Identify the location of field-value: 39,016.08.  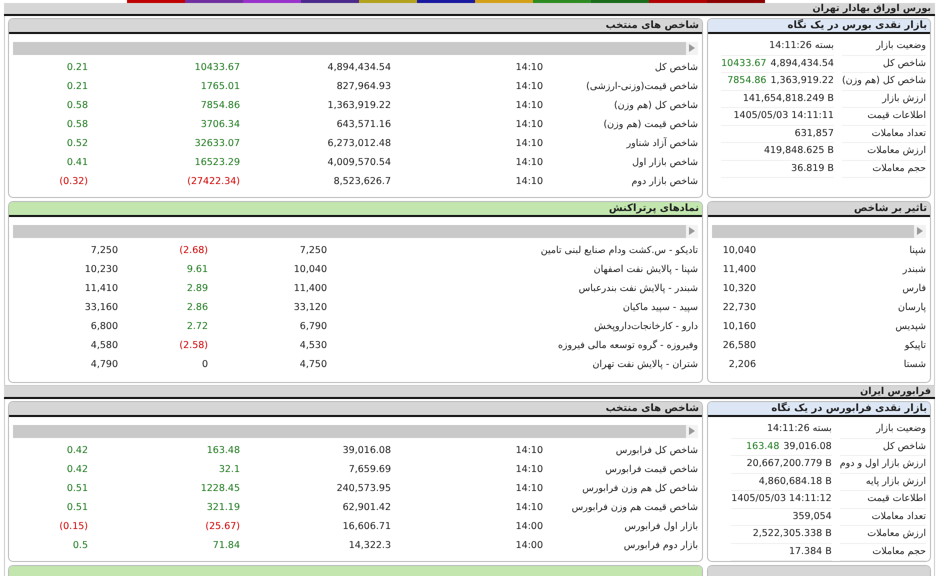
(807, 447).